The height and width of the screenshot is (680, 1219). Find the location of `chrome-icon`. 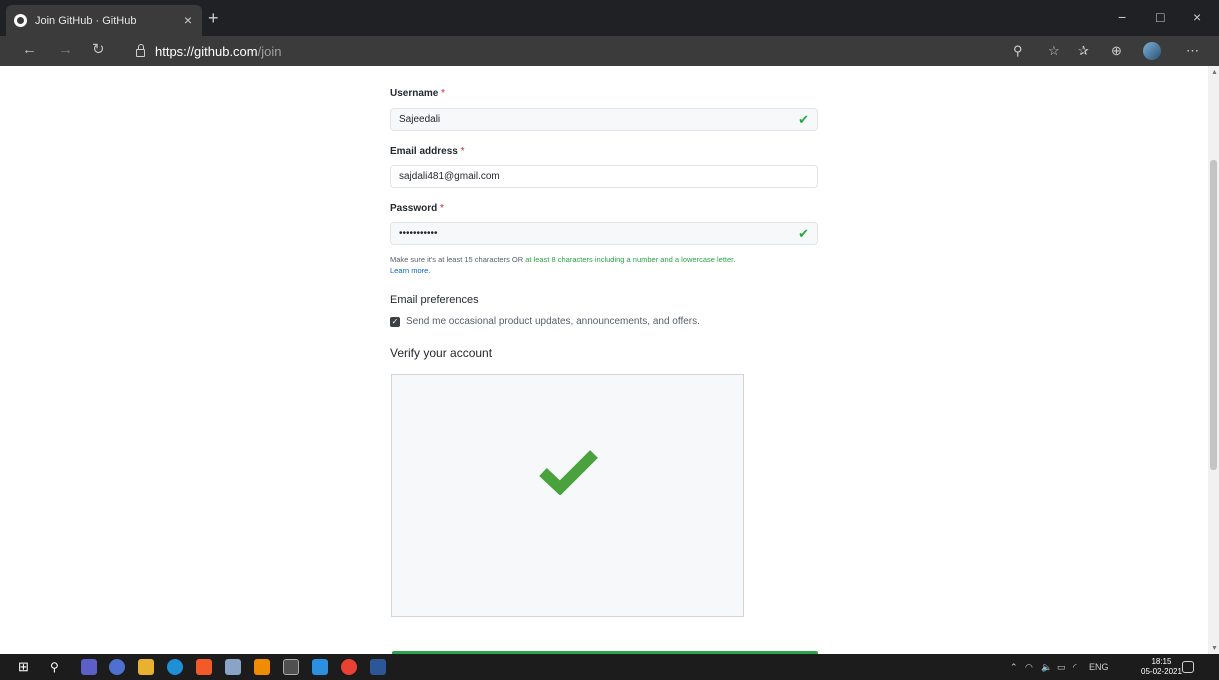

chrome-icon is located at coordinates (349, 667).